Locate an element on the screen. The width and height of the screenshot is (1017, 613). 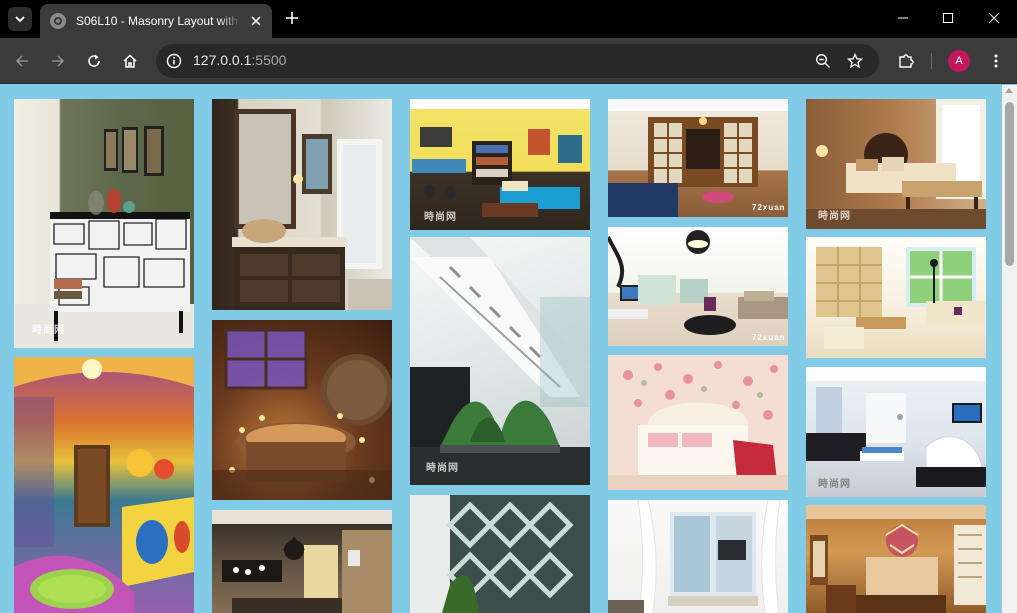
chevron-down-icon is located at coordinates (20, 19).